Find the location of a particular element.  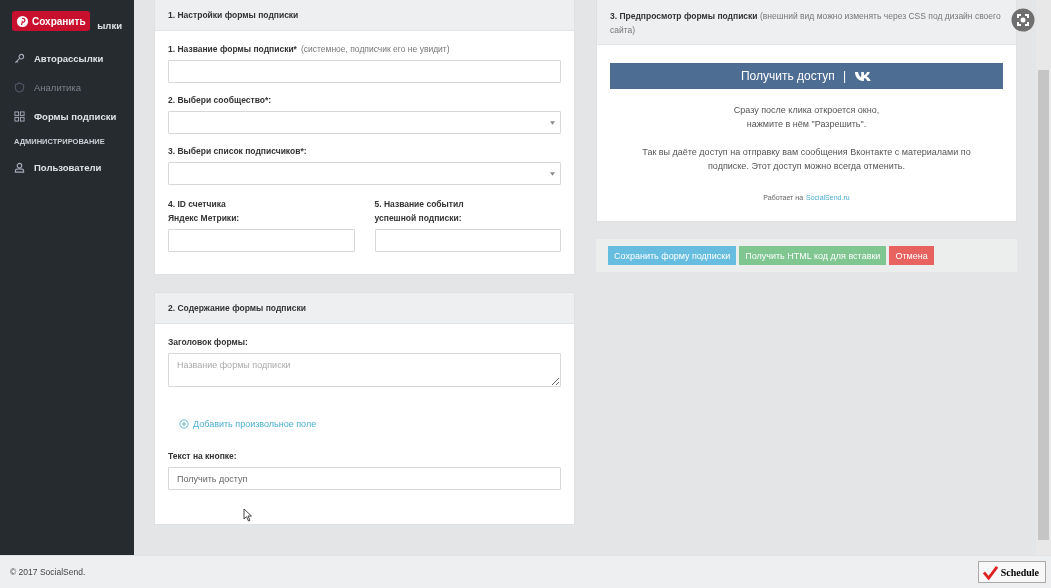

sidebar-item: Авторассылки is located at coordinates (69, 58).